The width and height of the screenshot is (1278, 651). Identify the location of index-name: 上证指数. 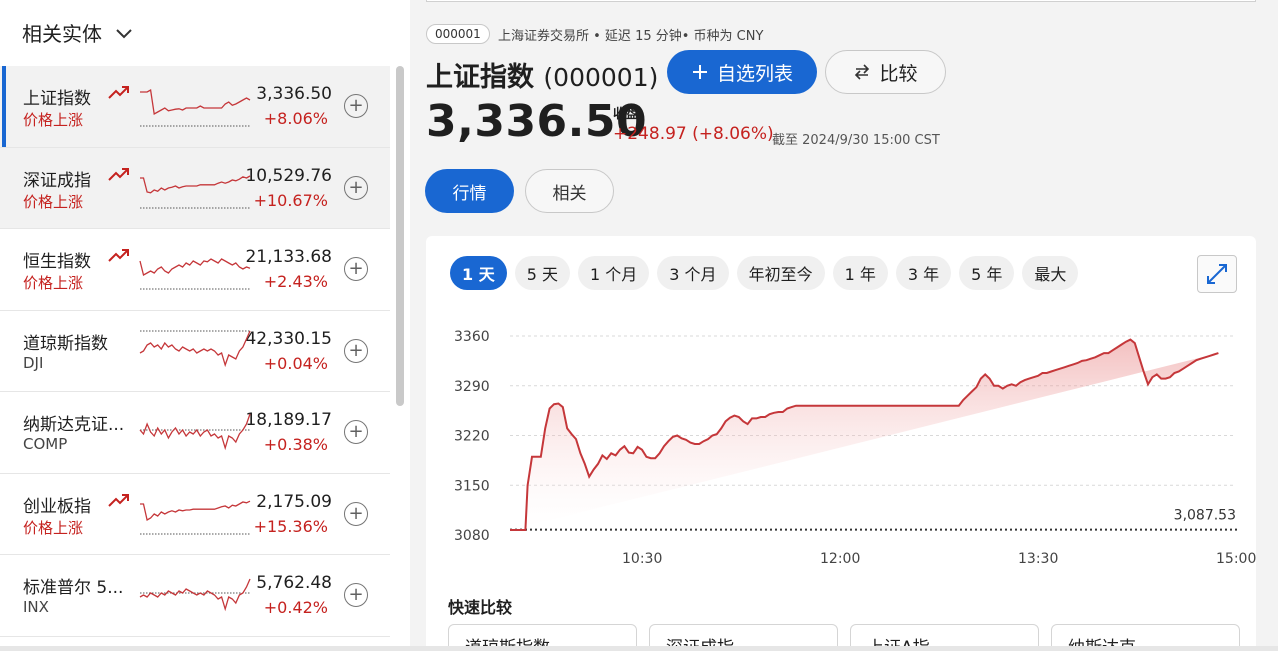
(480, 77).